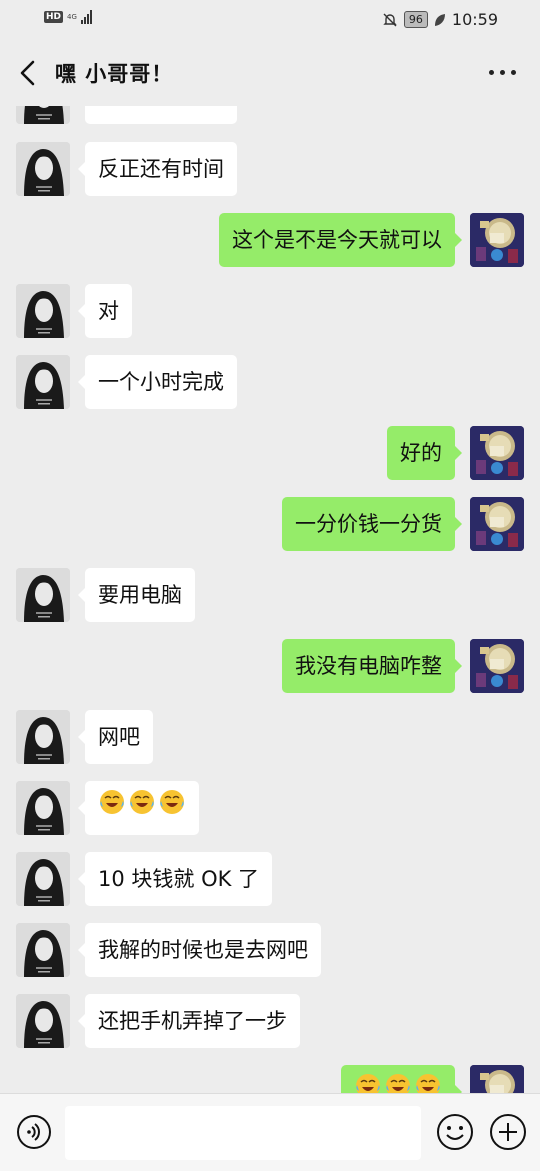  Describe the element at coordinates (270, 808) in the screenshot. I see `received-message` at that location.